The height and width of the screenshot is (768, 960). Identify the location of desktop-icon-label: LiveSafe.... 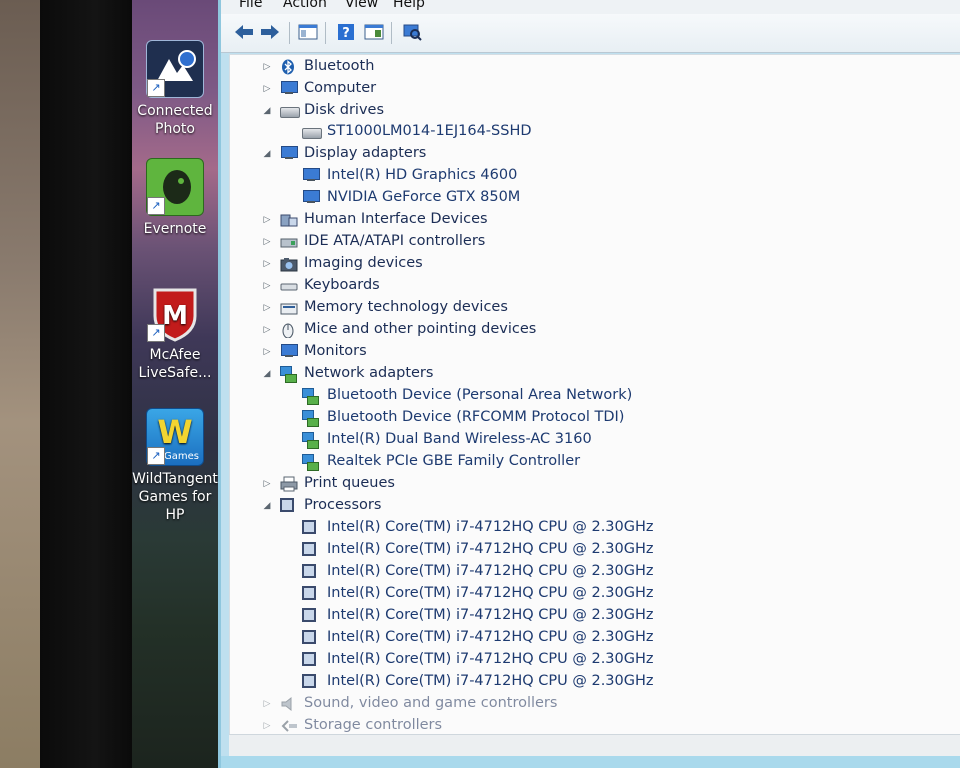
(175, 373).